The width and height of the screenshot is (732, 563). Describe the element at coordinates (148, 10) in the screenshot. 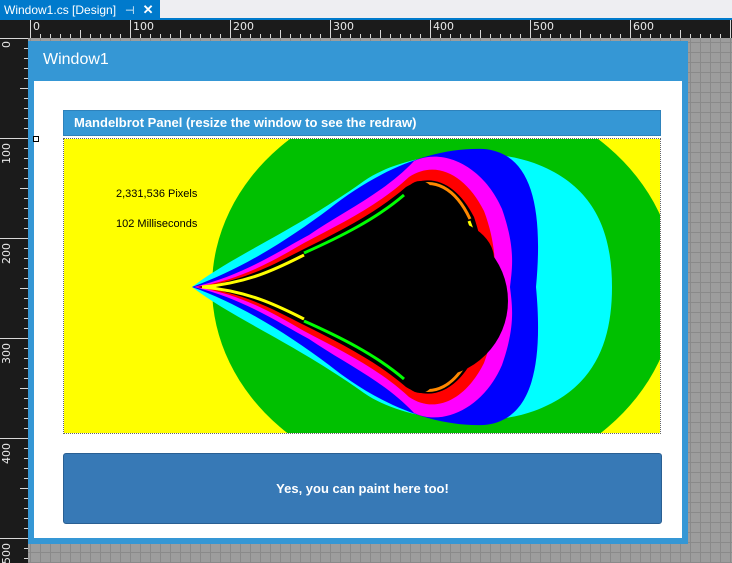

I see `close-icon: ✕` at that location.